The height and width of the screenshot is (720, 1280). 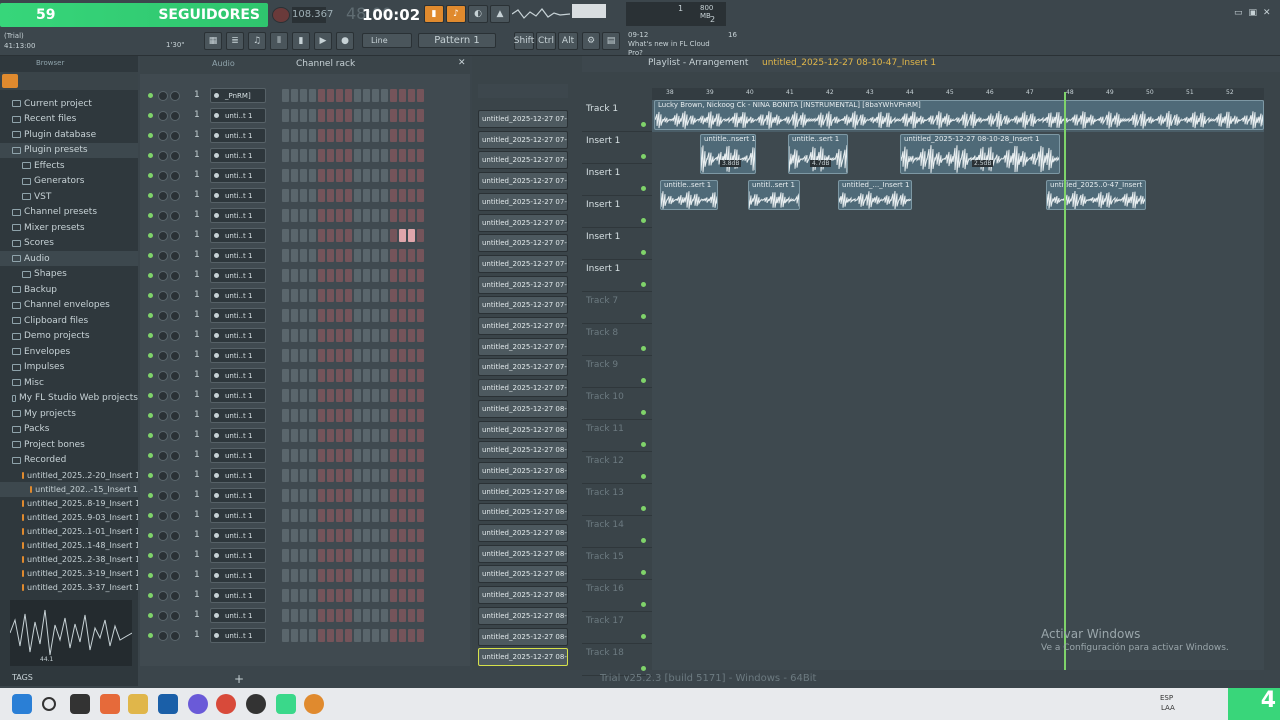 I want to click on pan-knob, so click(x=163, y=156).